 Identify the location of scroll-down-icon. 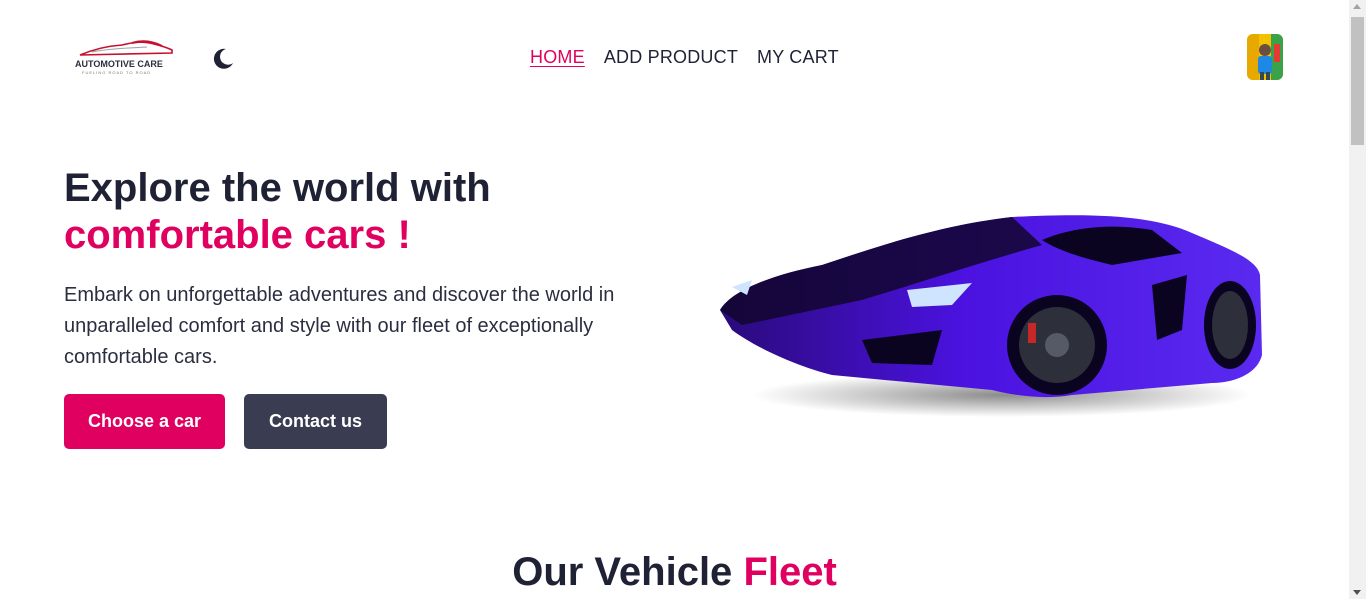
(1357, 592).